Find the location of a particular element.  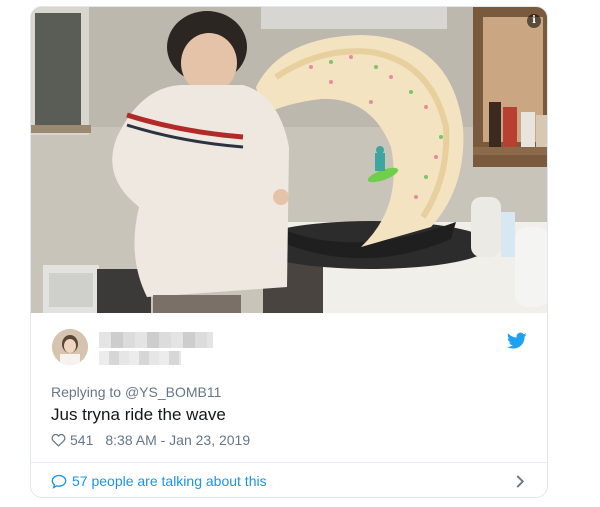

avatar is located at coordinates (70, 347).